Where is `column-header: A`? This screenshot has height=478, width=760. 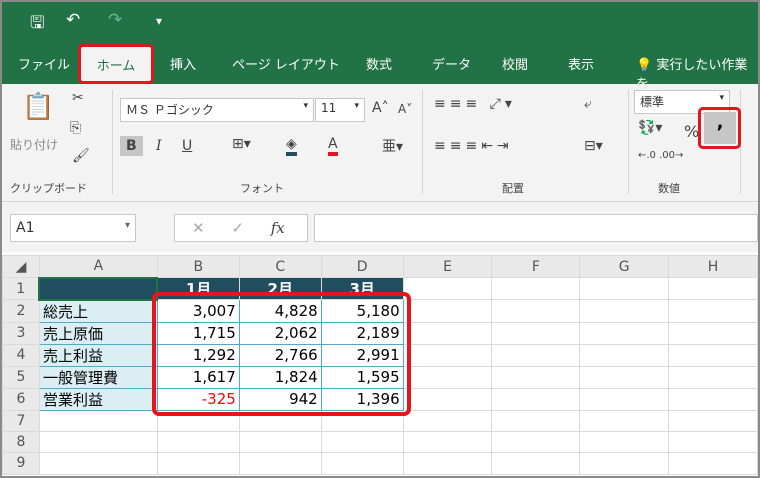
column-header: A is located at coordinates (98, 266).